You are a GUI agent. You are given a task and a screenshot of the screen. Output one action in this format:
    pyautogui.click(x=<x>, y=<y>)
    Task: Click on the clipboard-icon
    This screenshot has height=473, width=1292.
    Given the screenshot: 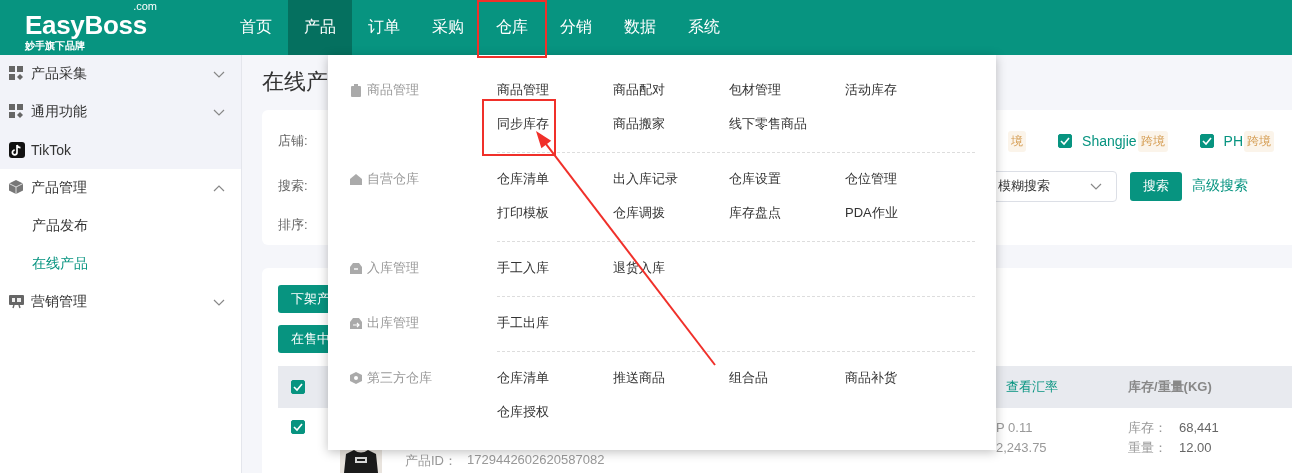 What is the action you would take?
    pyautogui.click(x=356, y=90)
    